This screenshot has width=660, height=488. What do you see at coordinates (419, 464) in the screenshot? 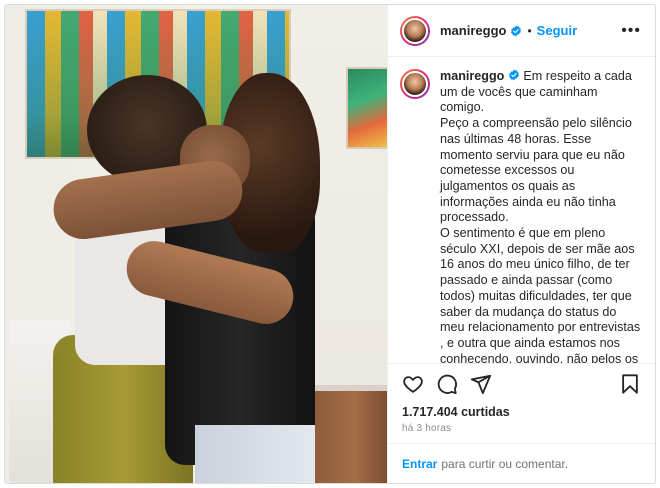
I see `login-link: Entrar` at bounding box center [419, 464].